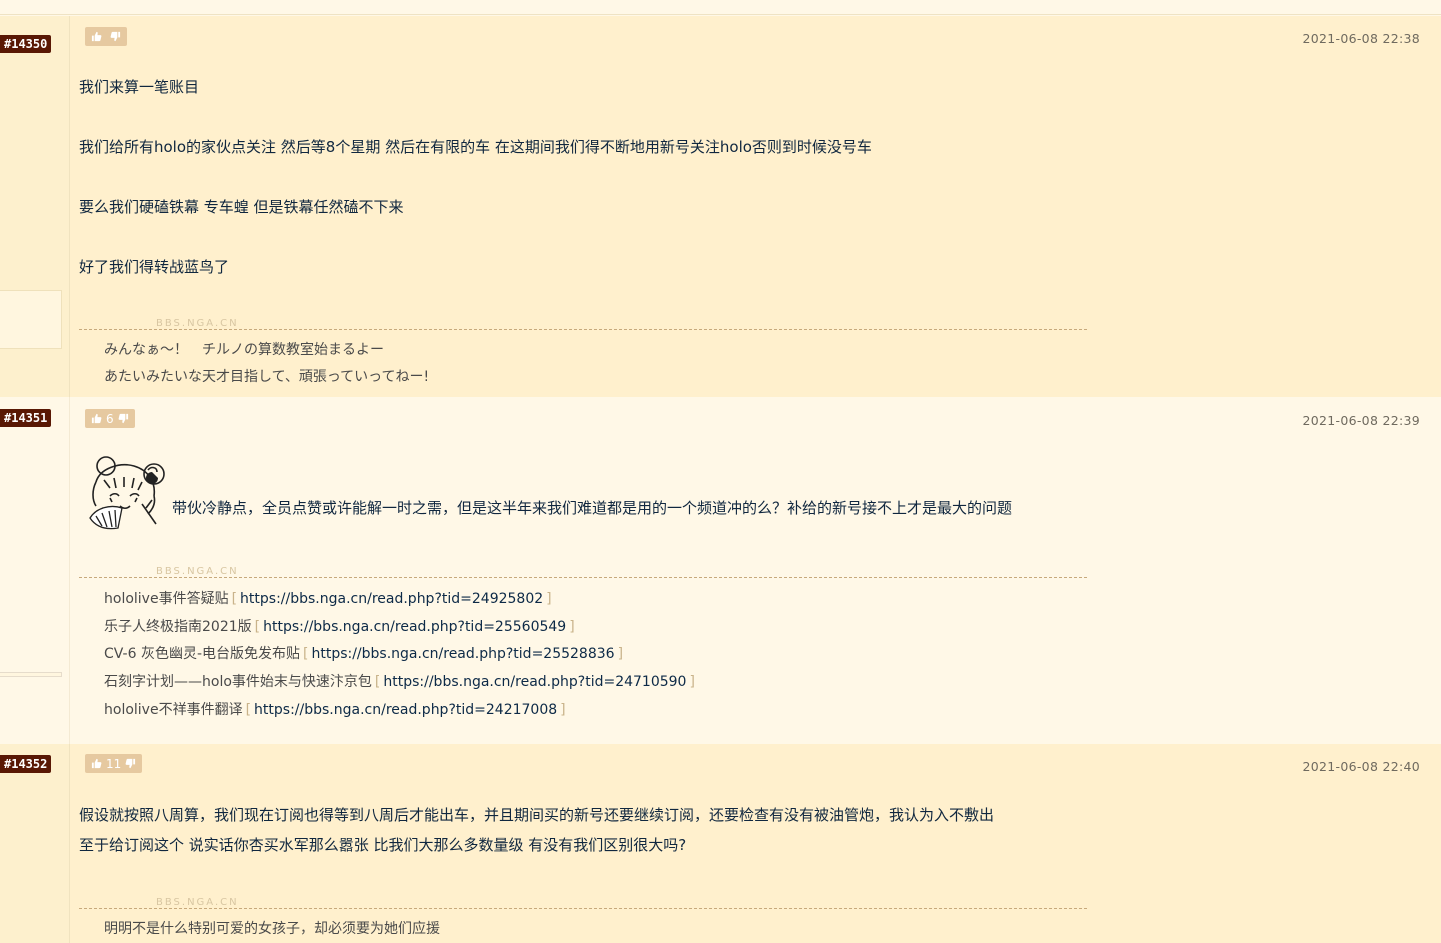 The image size is (1441, 943). Describe the element at coordinates (202, 654) in the screenshot. I see `signature-link-label: CV-6 灰色幽灵-电台版免发布贴` at that location.